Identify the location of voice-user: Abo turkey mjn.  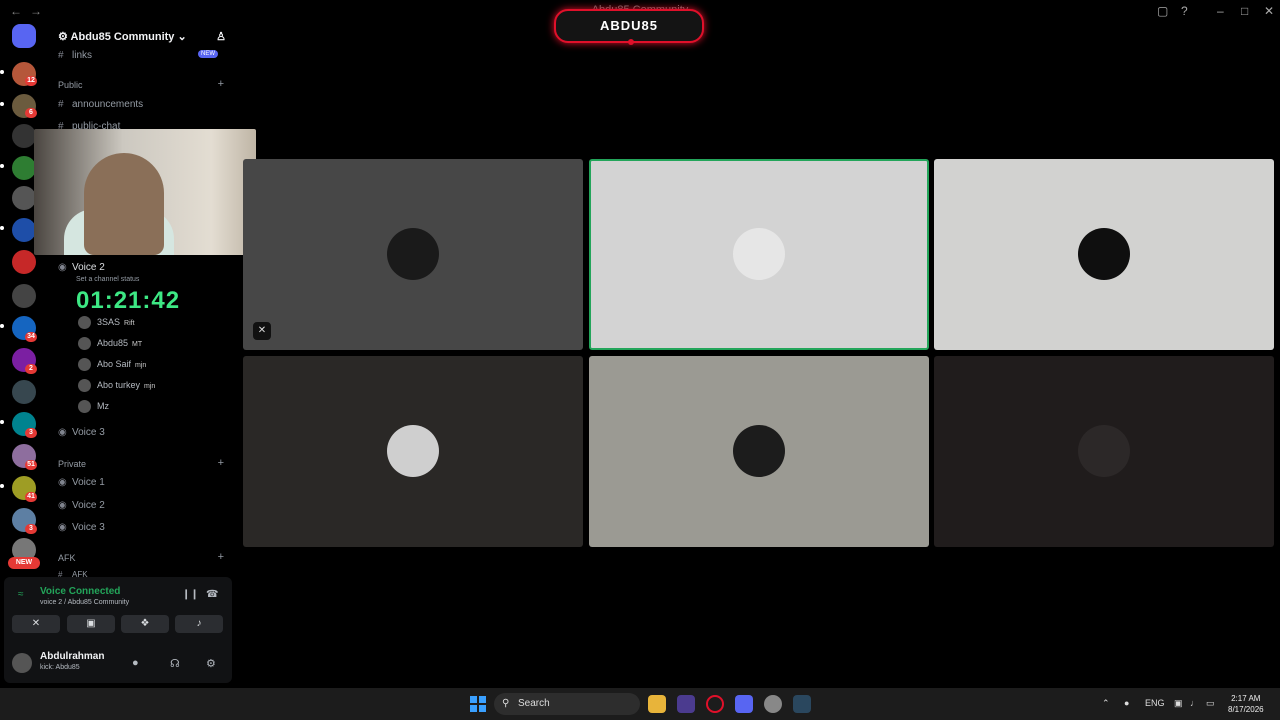
(116, 385).